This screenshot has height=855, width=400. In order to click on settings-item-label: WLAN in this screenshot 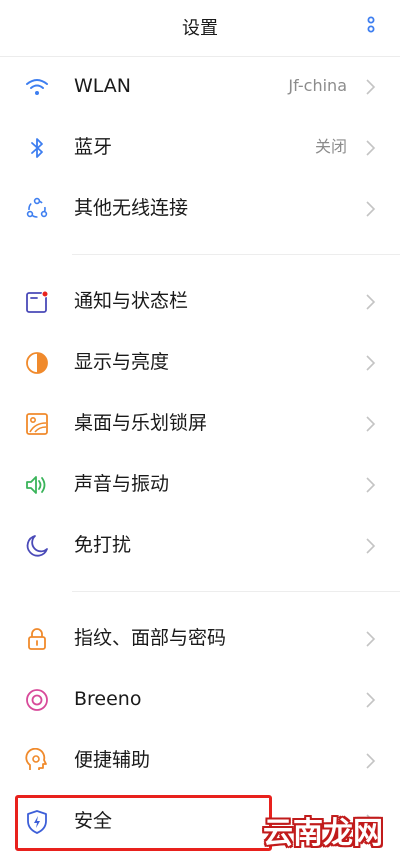, I will do `click(103, 86)`.